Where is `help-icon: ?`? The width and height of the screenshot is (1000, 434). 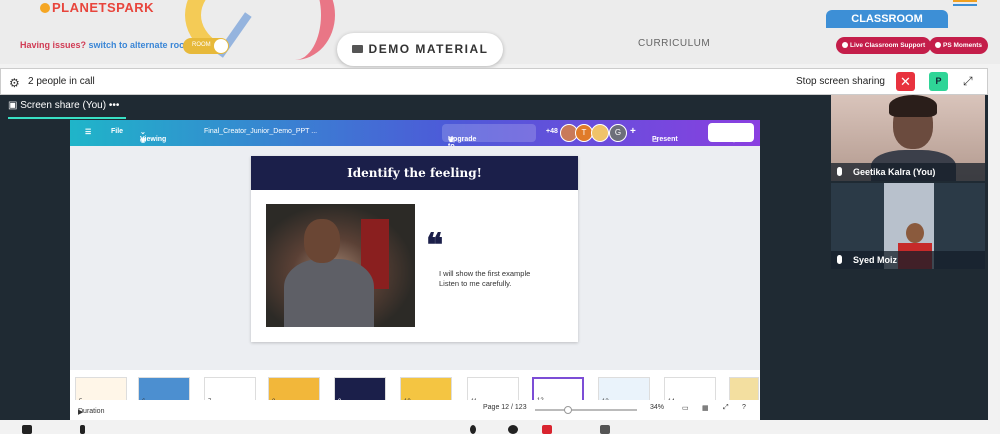 help-icon: ? is located at coordinates (744, 407).